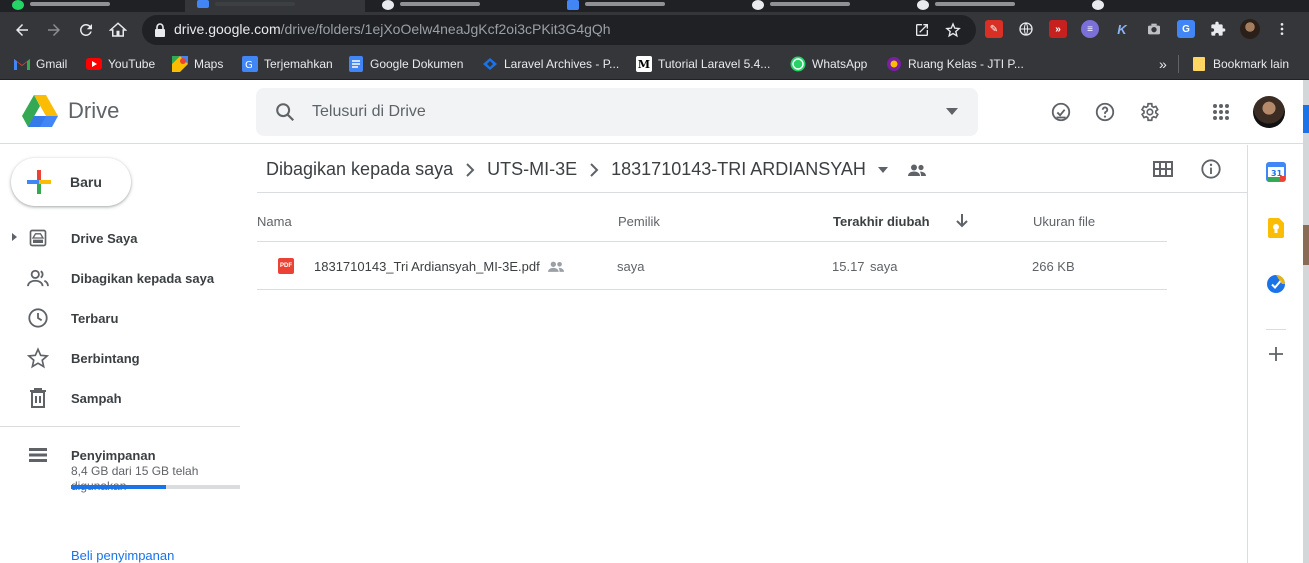 The image size is (1309, 563). What do you see at coordinates (1053, 266) in the screenshot?
I see `file-size: 266 KB` at bounding box center [1053, 266].